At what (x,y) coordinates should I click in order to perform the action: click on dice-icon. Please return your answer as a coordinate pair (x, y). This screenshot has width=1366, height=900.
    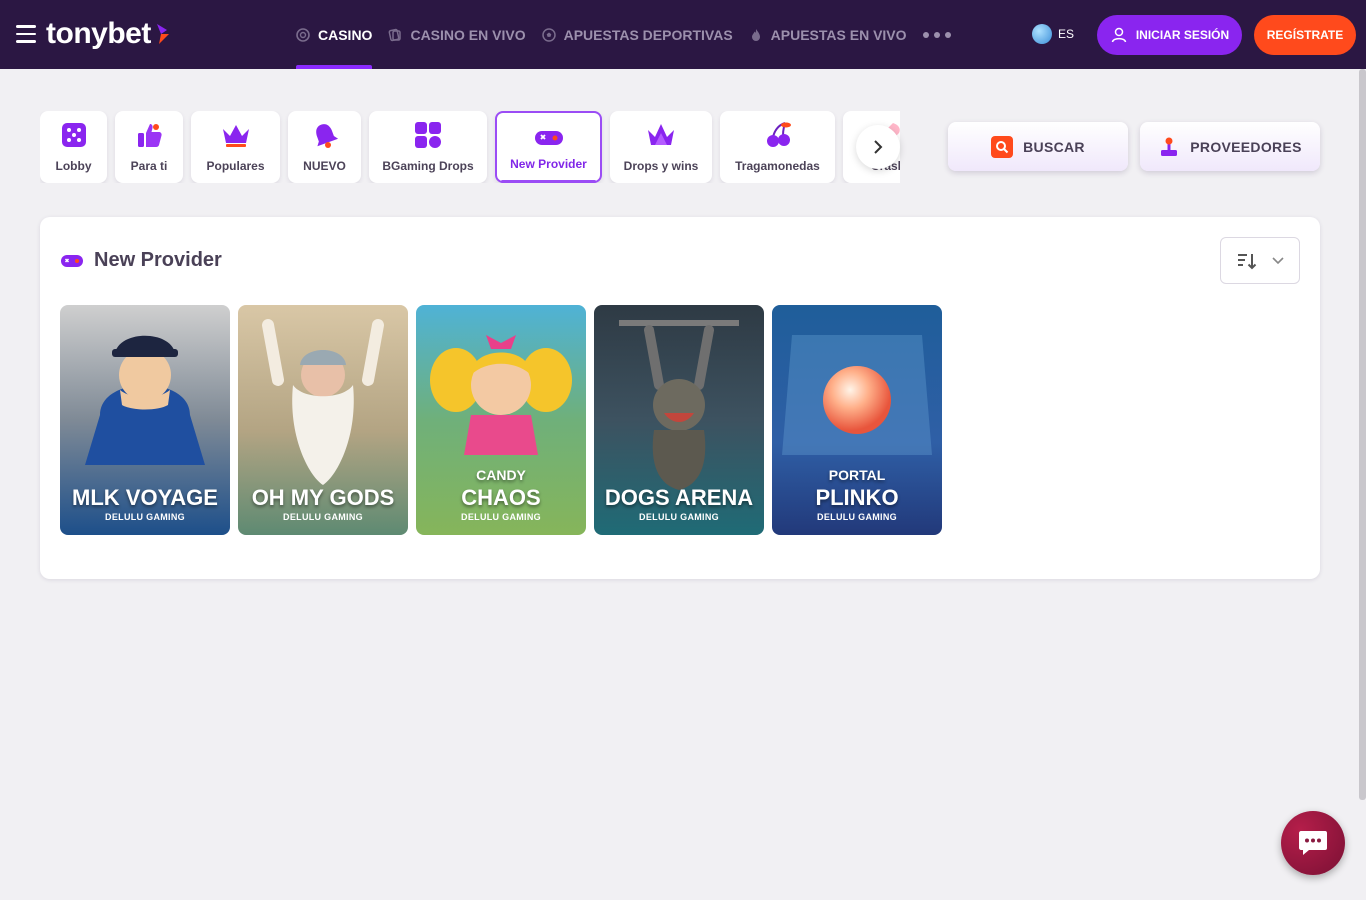
    Looking at the image, I should click on (73, 135).